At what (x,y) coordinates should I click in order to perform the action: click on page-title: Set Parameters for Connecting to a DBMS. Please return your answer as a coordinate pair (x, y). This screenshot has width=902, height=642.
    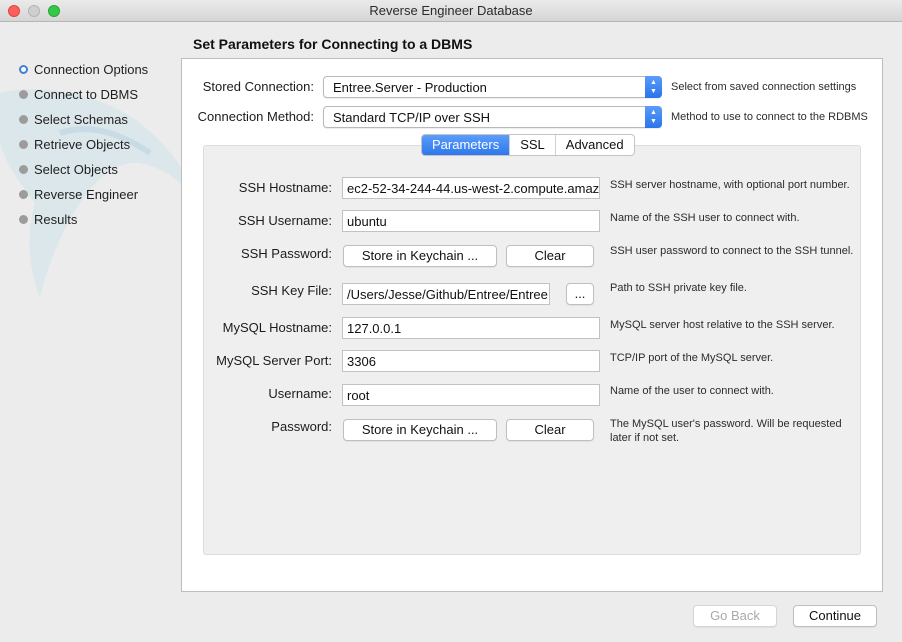
    Looking at the image, I should click on (333, 44).